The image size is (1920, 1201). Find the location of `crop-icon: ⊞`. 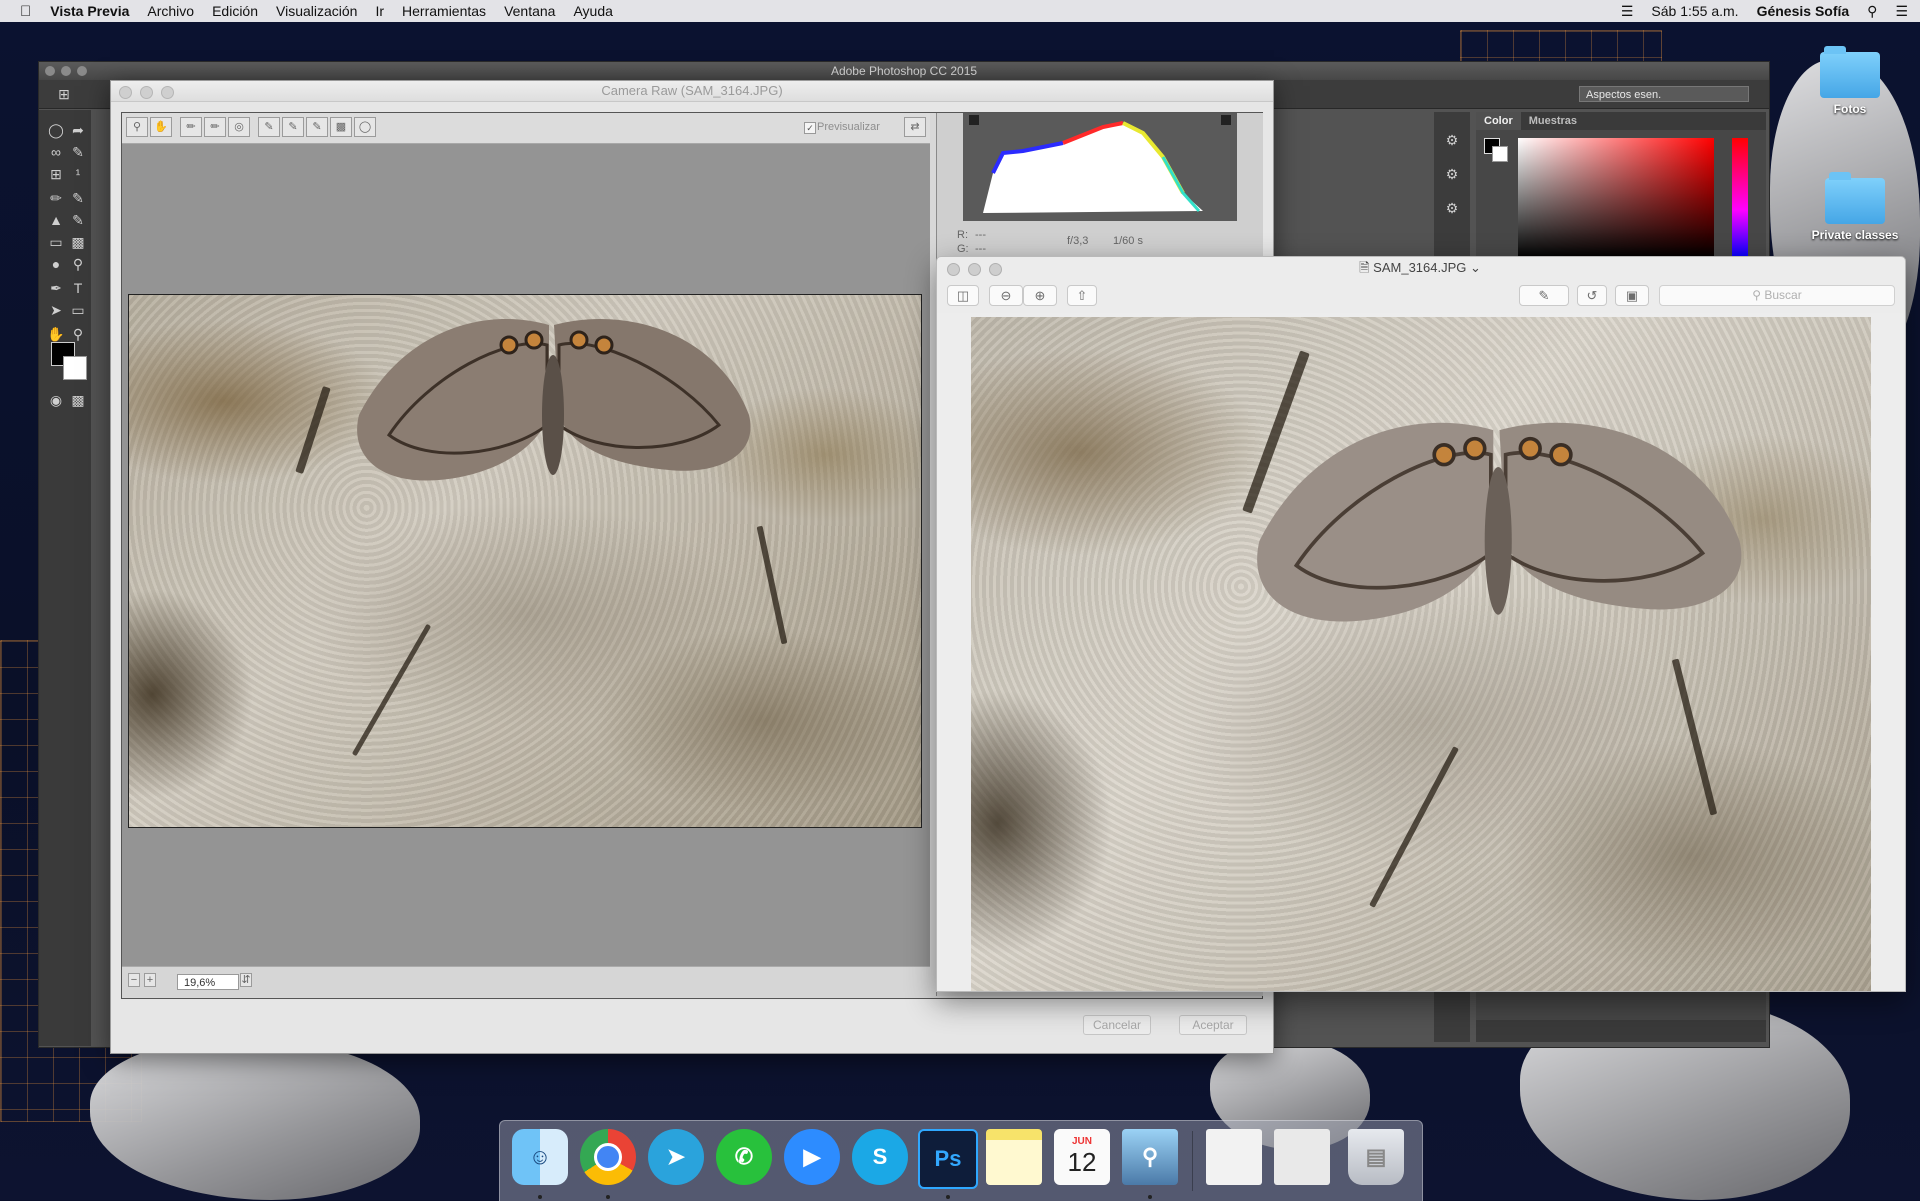

crop-icon: ⊞ is located at coordinates (56, 174).